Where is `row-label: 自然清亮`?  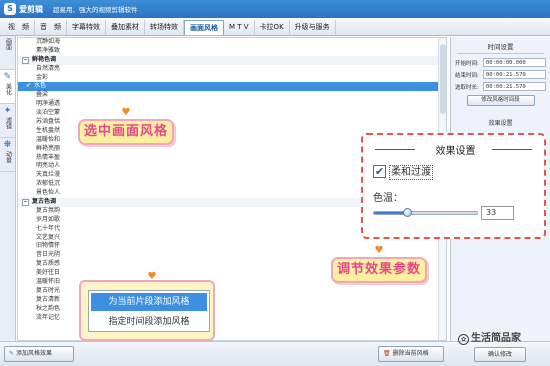 row-label: 自然清亮 is located at coordinates (48, 68).